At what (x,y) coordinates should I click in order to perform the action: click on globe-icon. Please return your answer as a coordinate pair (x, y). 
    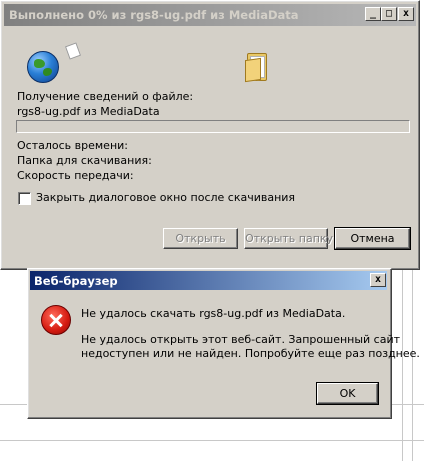
    Looking at the image, I should click on (43, 67).